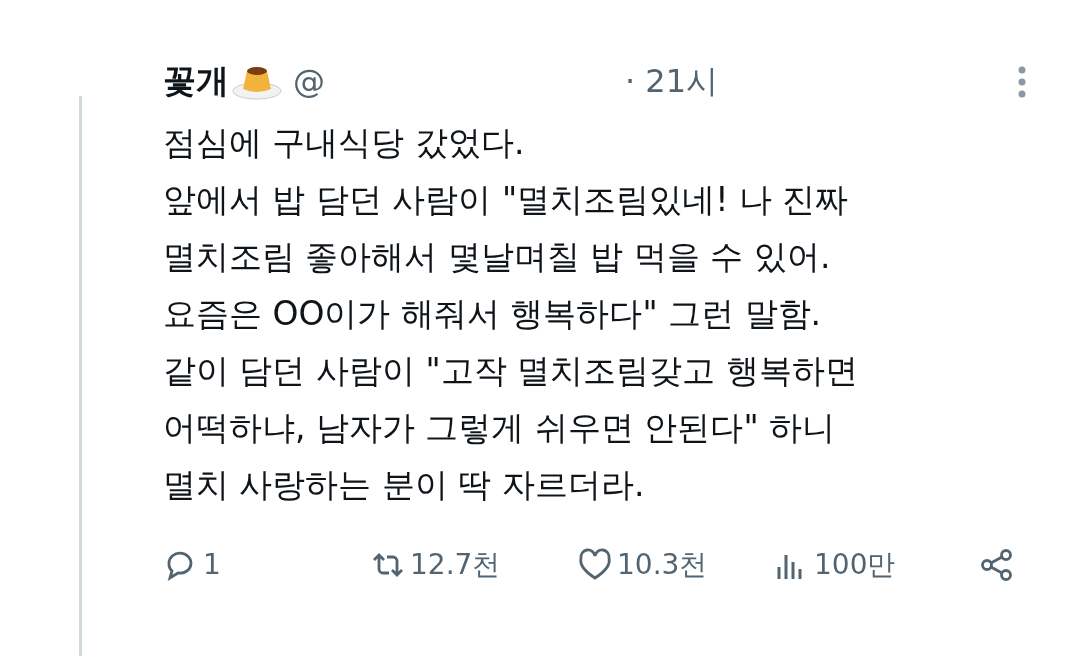 The width and height of the screenshot is (1075, 659). What do you see at coordinates (511, 371) in the screenshot?
I see `post-text-line: 같이 담던 사람이 "고작 멸치조림갖고 행복하면` at bounding box center [511, 371].